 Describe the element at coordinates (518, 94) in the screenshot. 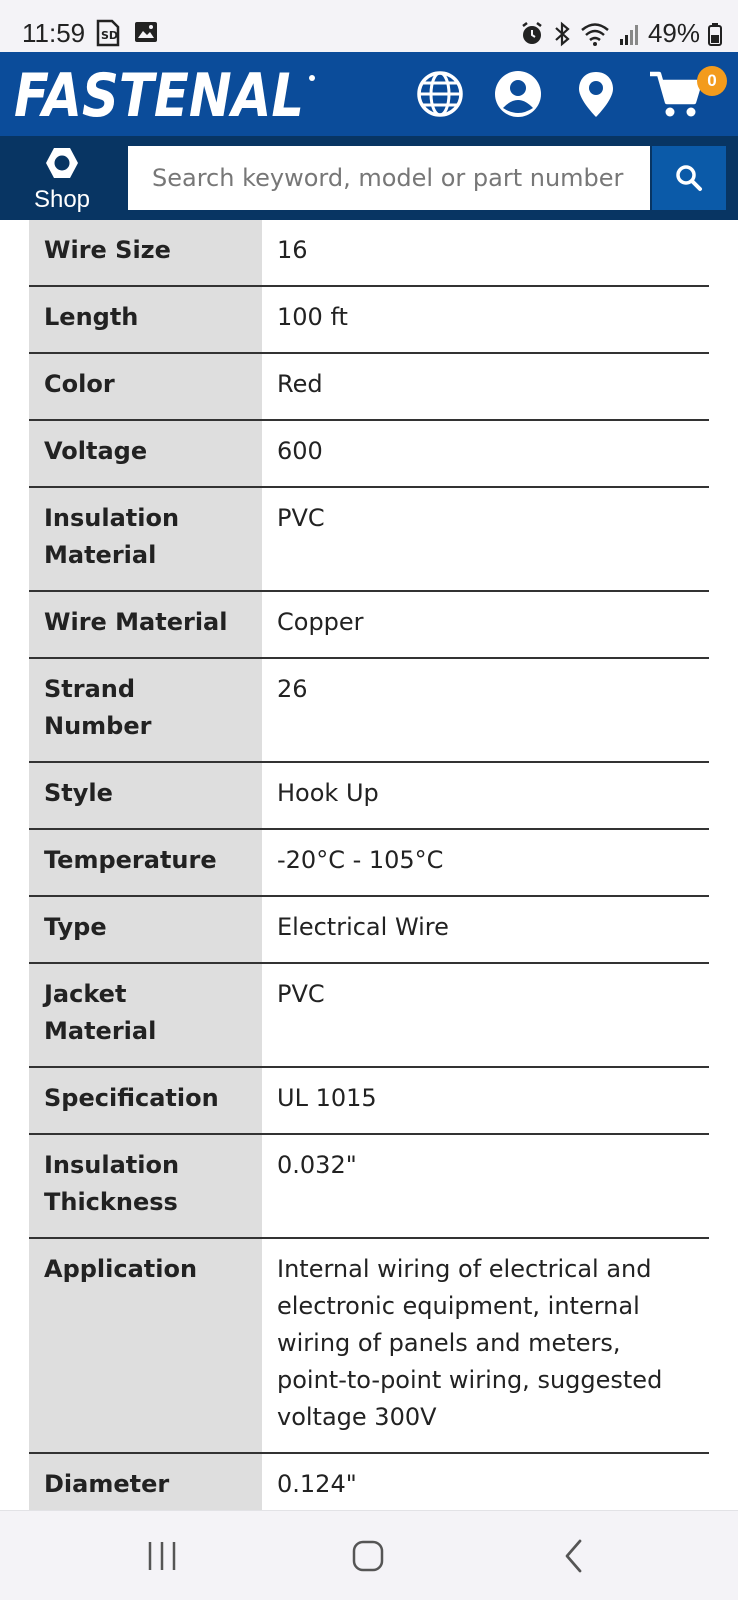

I see `account-icon` at that location.